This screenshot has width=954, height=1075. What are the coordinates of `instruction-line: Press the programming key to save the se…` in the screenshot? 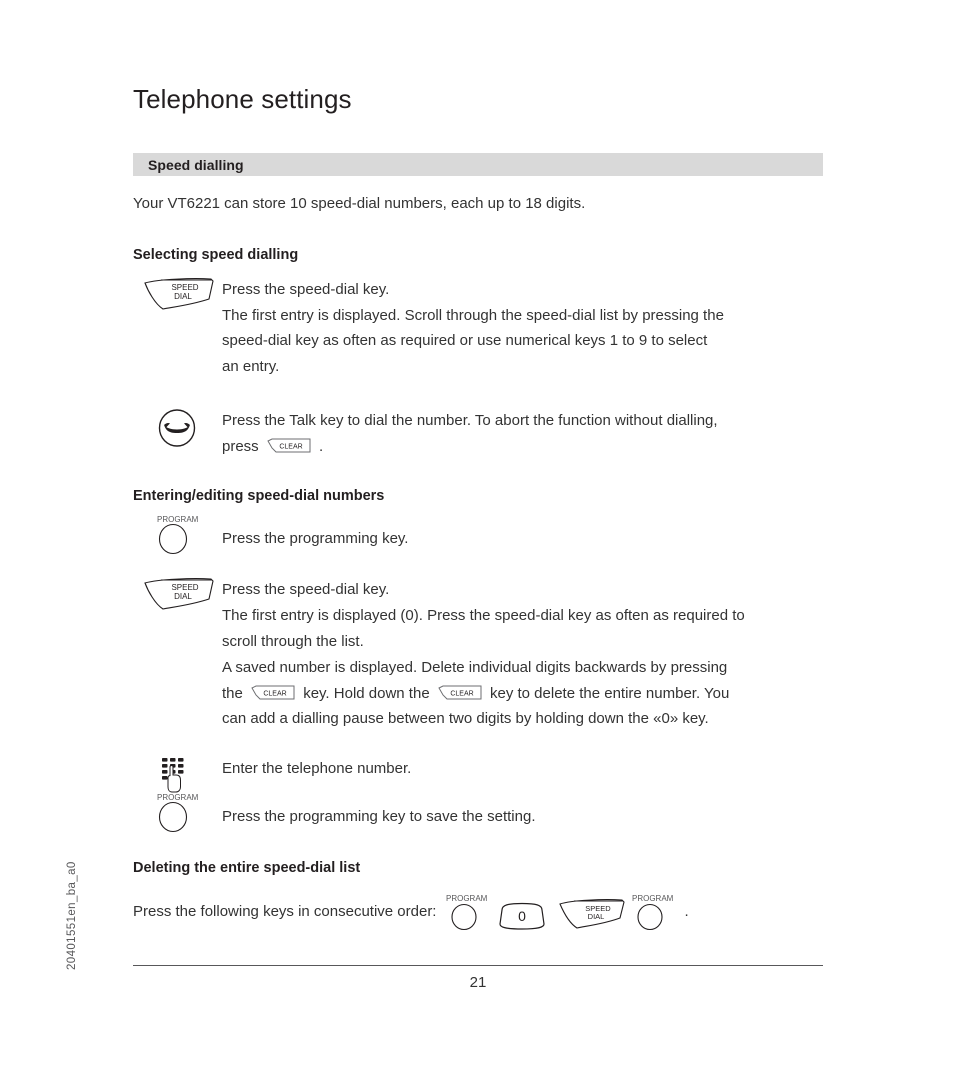 It's located at (379, 816).